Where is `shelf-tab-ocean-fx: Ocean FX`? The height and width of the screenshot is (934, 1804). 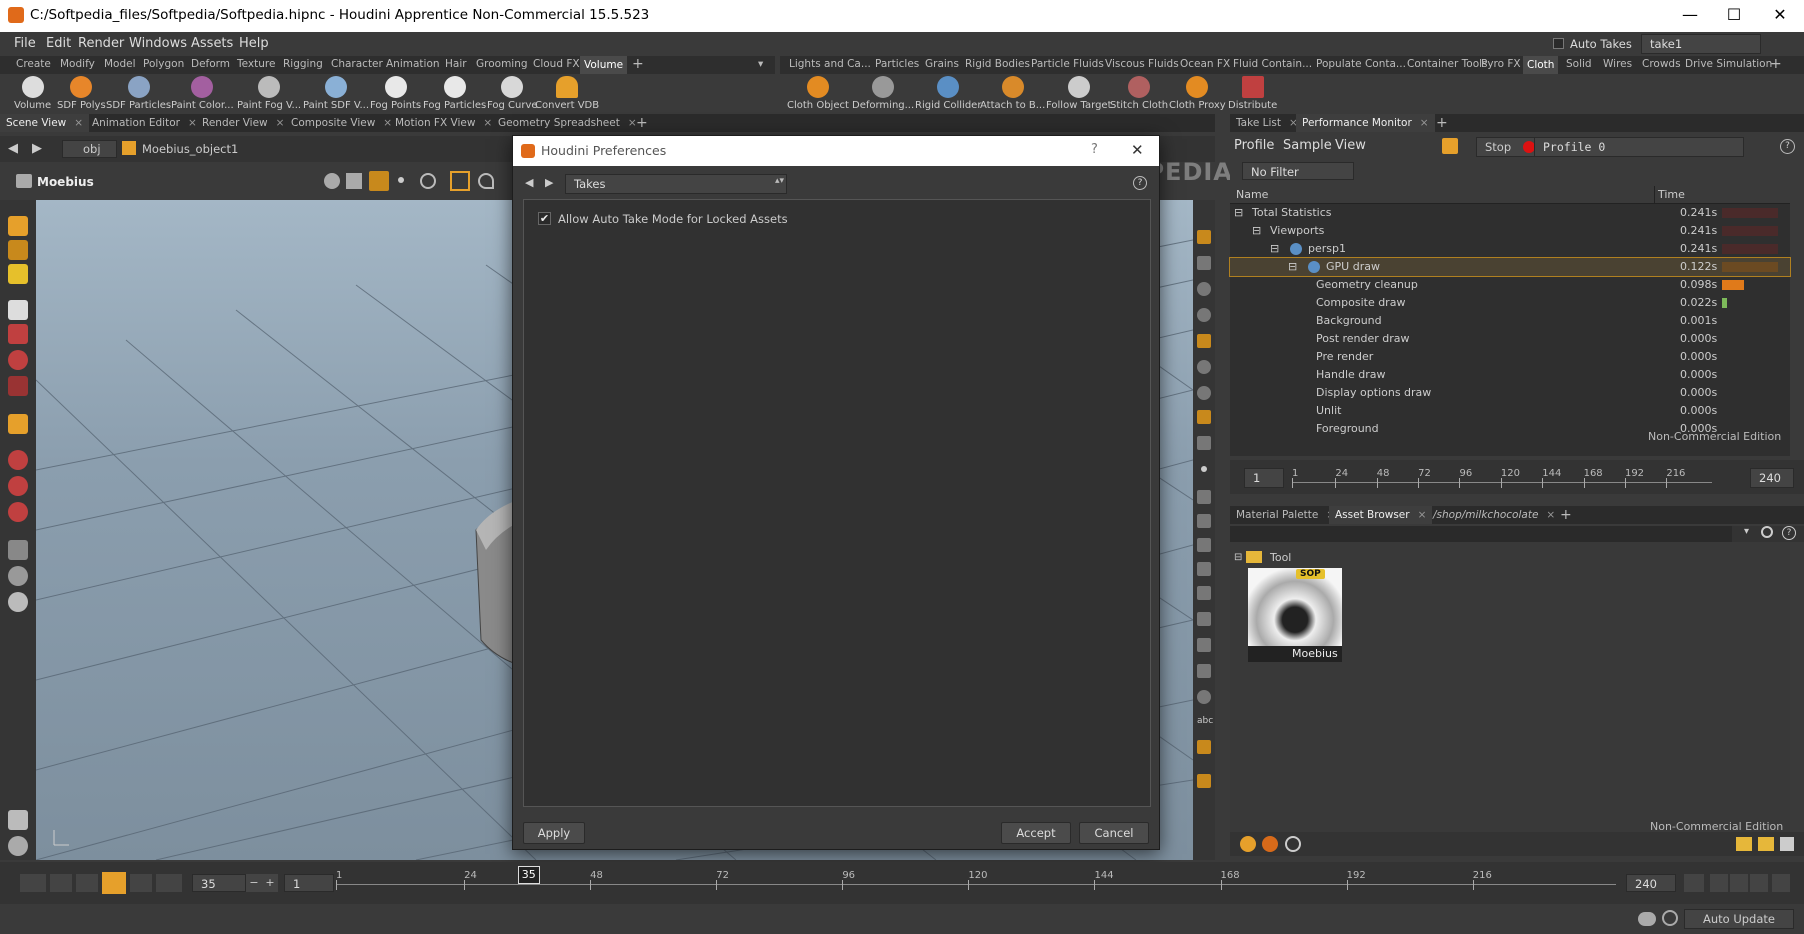 shelf-tab-ocean-fx: Ocean FX is located at coordinates (1205, 64).